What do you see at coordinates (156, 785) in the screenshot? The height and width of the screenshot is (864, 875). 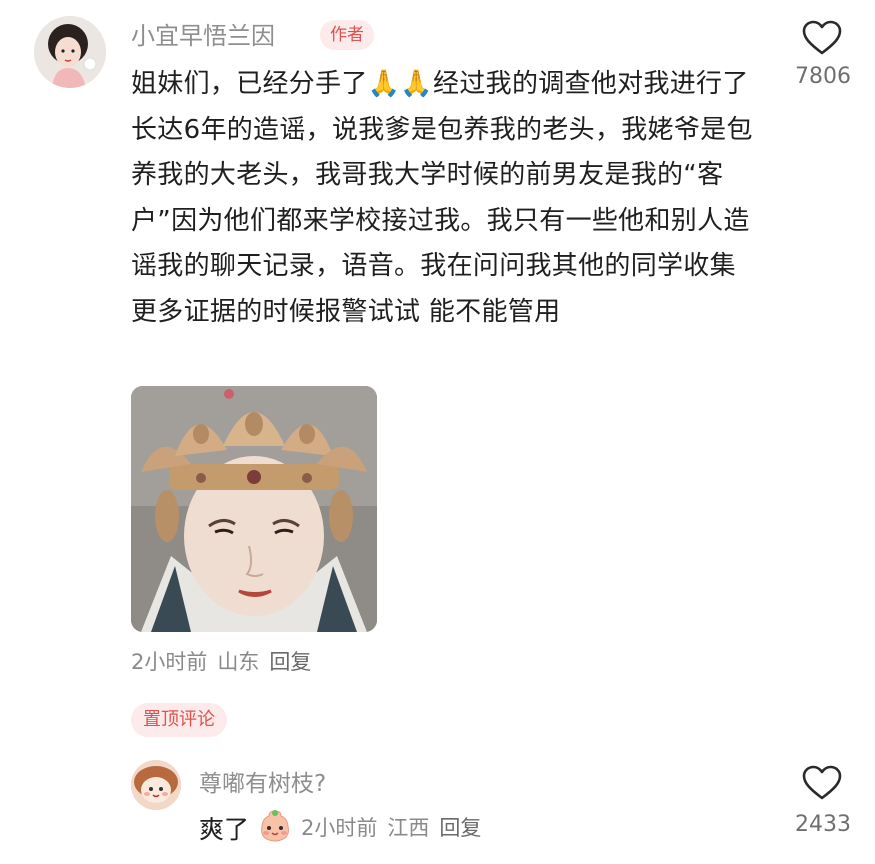 I see `reply-avatar` at bounding box center [156, 785].